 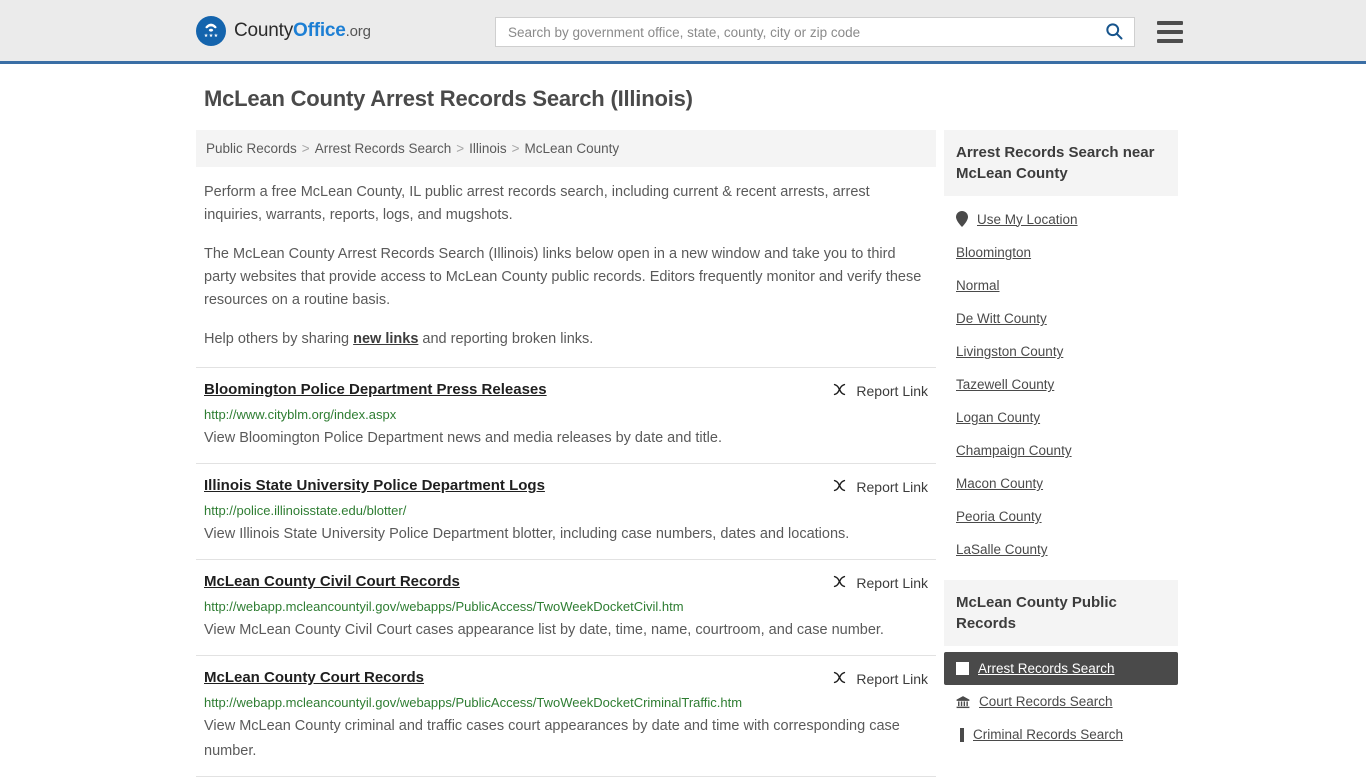 I want to click on search-icon, so click(x=1114, y=32).